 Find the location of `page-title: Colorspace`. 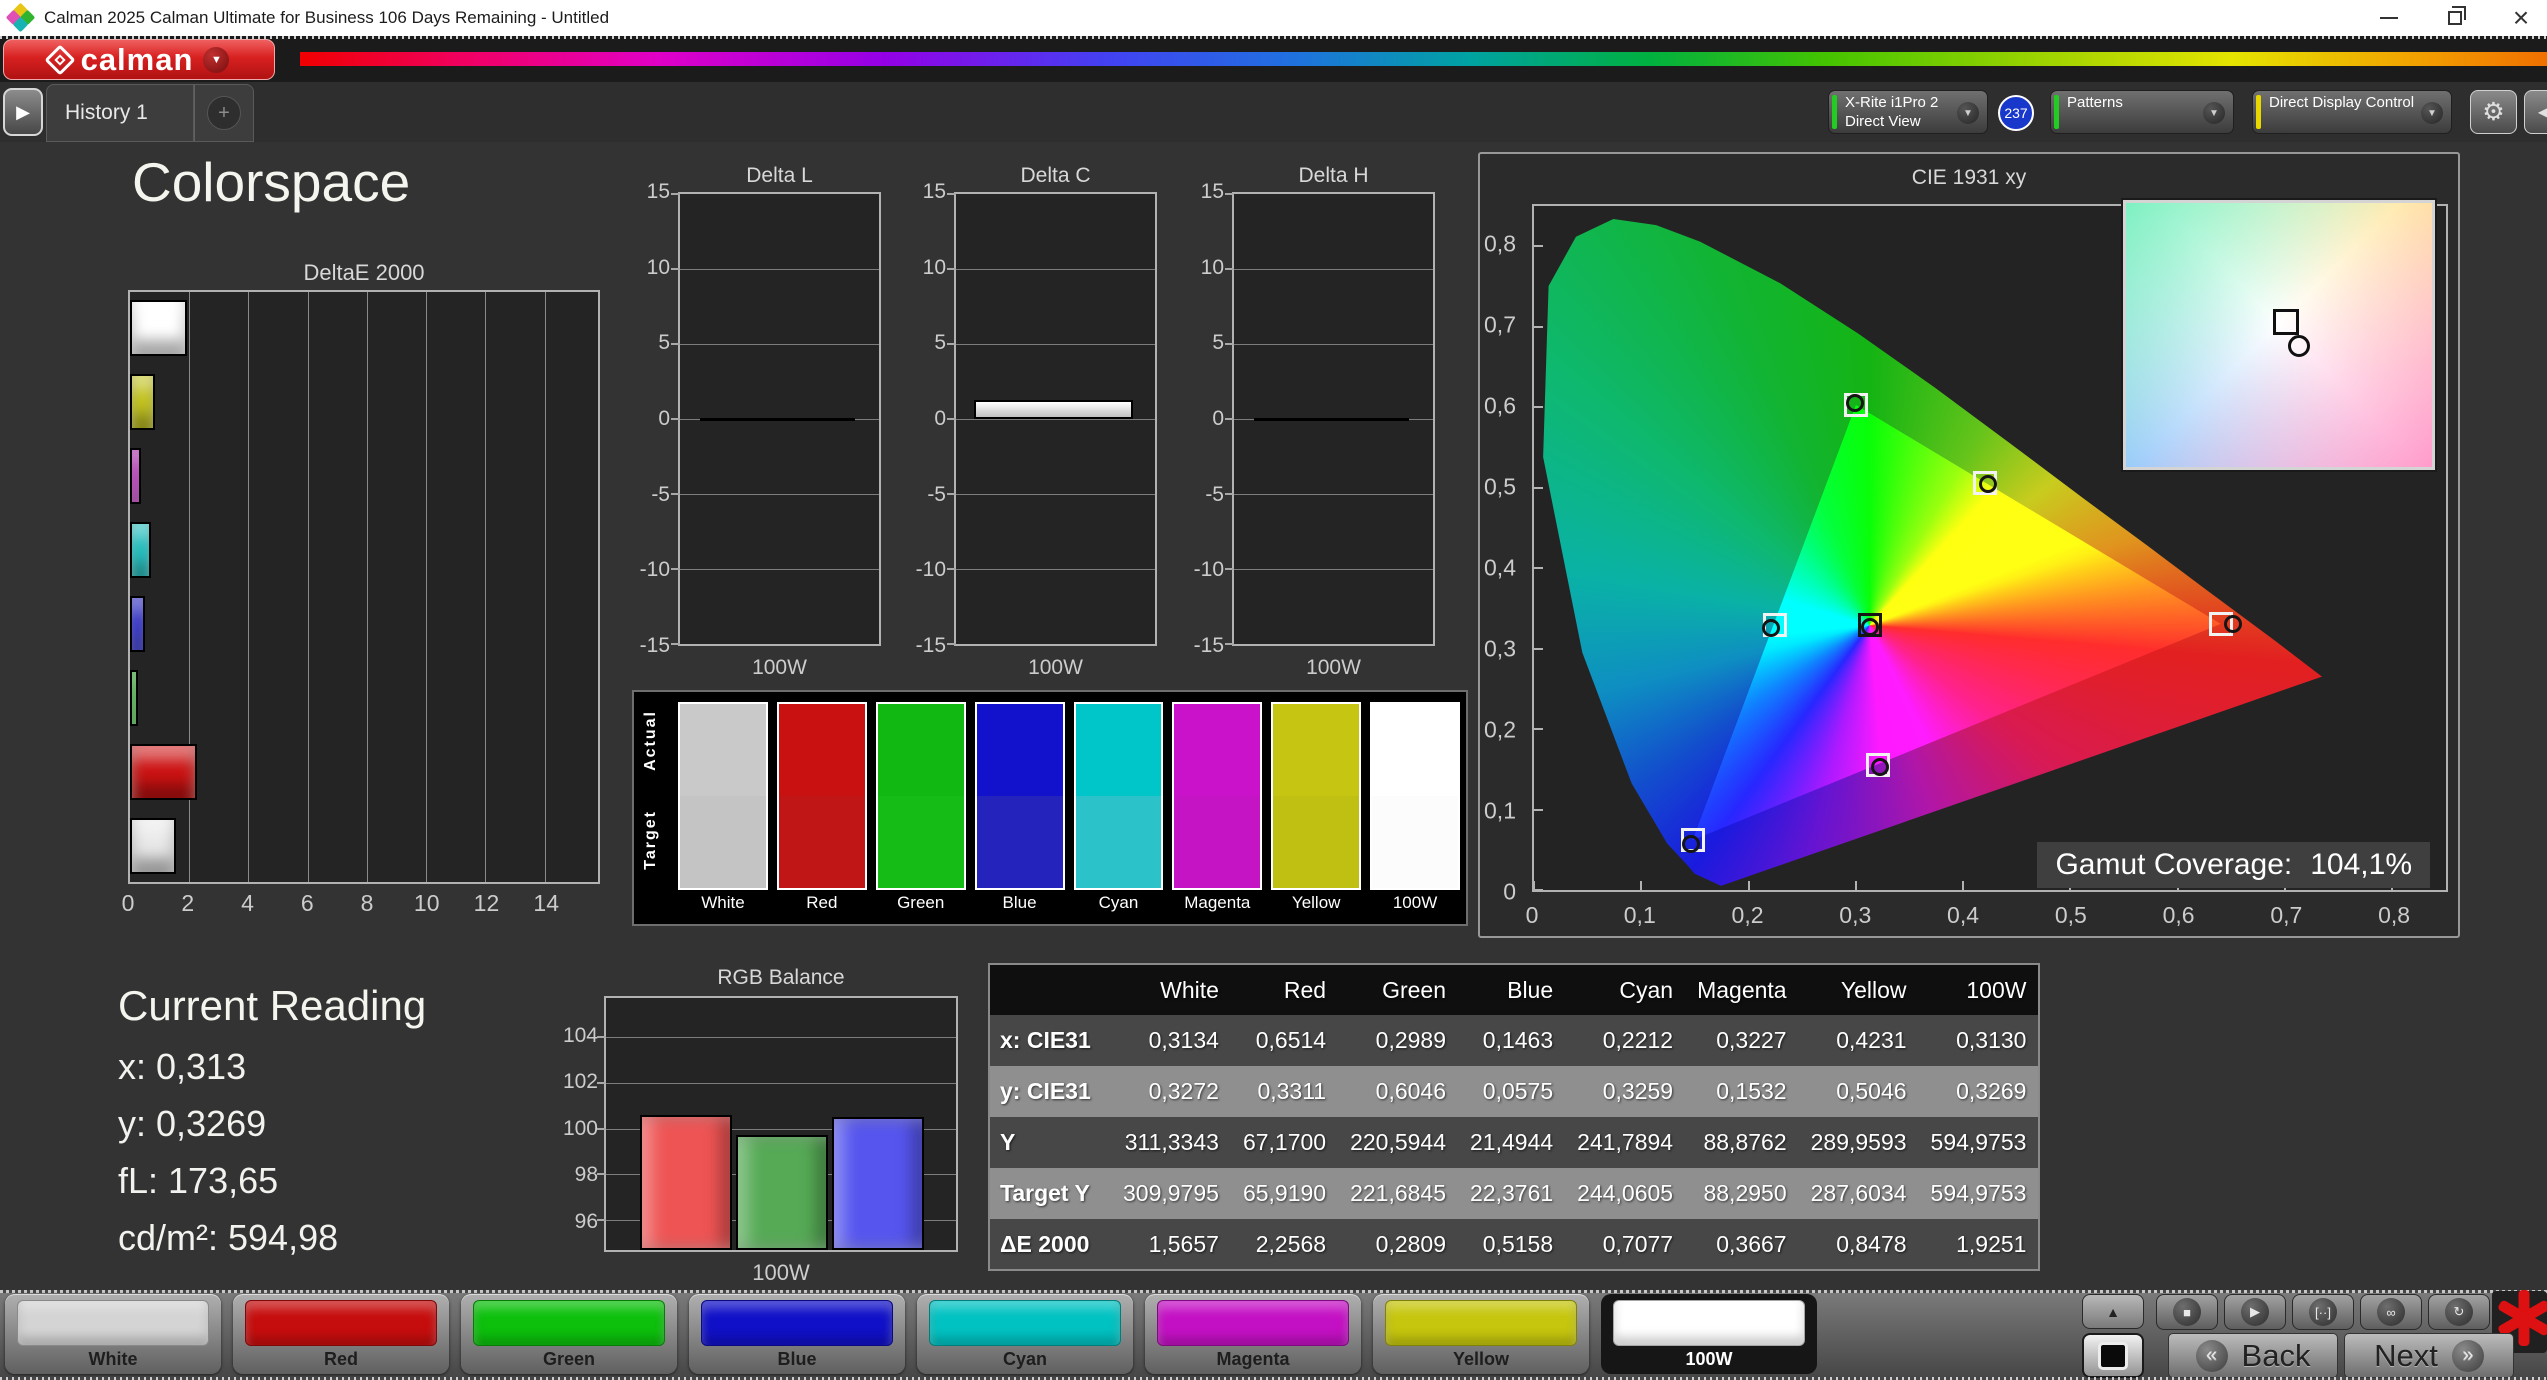

page-title: Colorspace is located at coordinates (271, 182).